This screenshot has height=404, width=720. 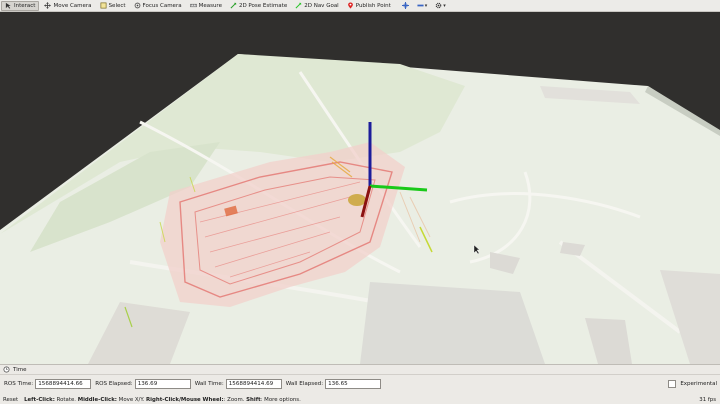 I want to click on interact-icon, so click(x=8, y=5).